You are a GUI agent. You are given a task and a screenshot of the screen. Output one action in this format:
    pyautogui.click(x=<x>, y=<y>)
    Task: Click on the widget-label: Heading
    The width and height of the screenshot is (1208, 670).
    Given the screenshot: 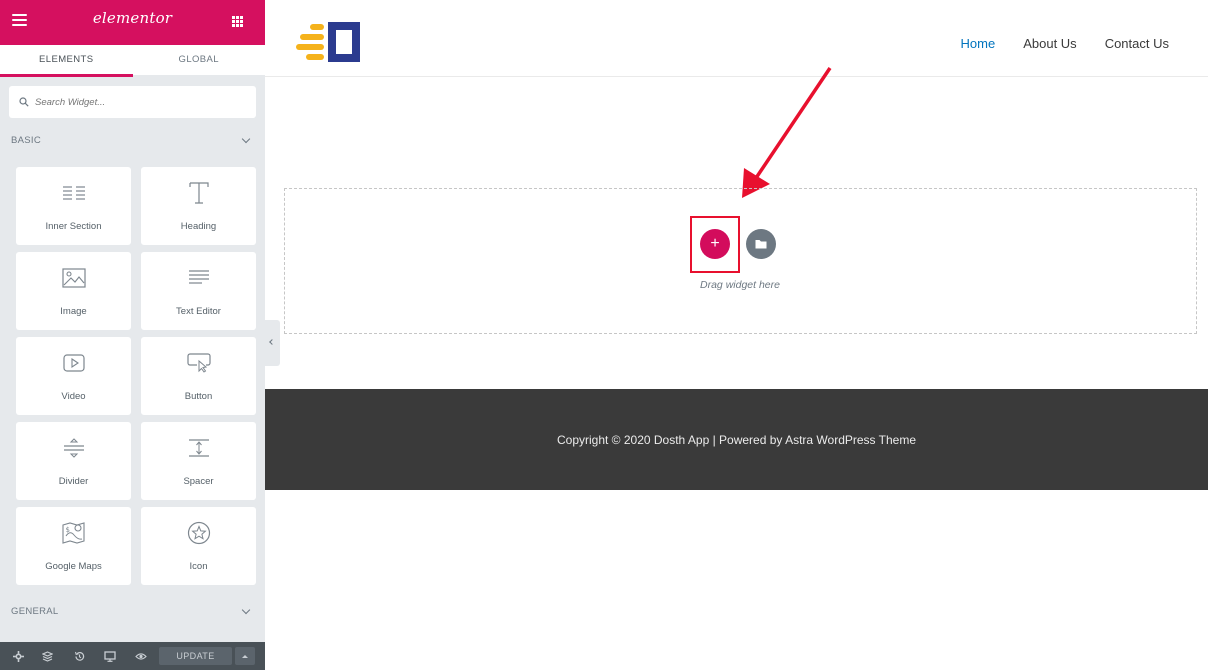 What is the action you would take?
    pyautogui.click(x=198, y=226)
    